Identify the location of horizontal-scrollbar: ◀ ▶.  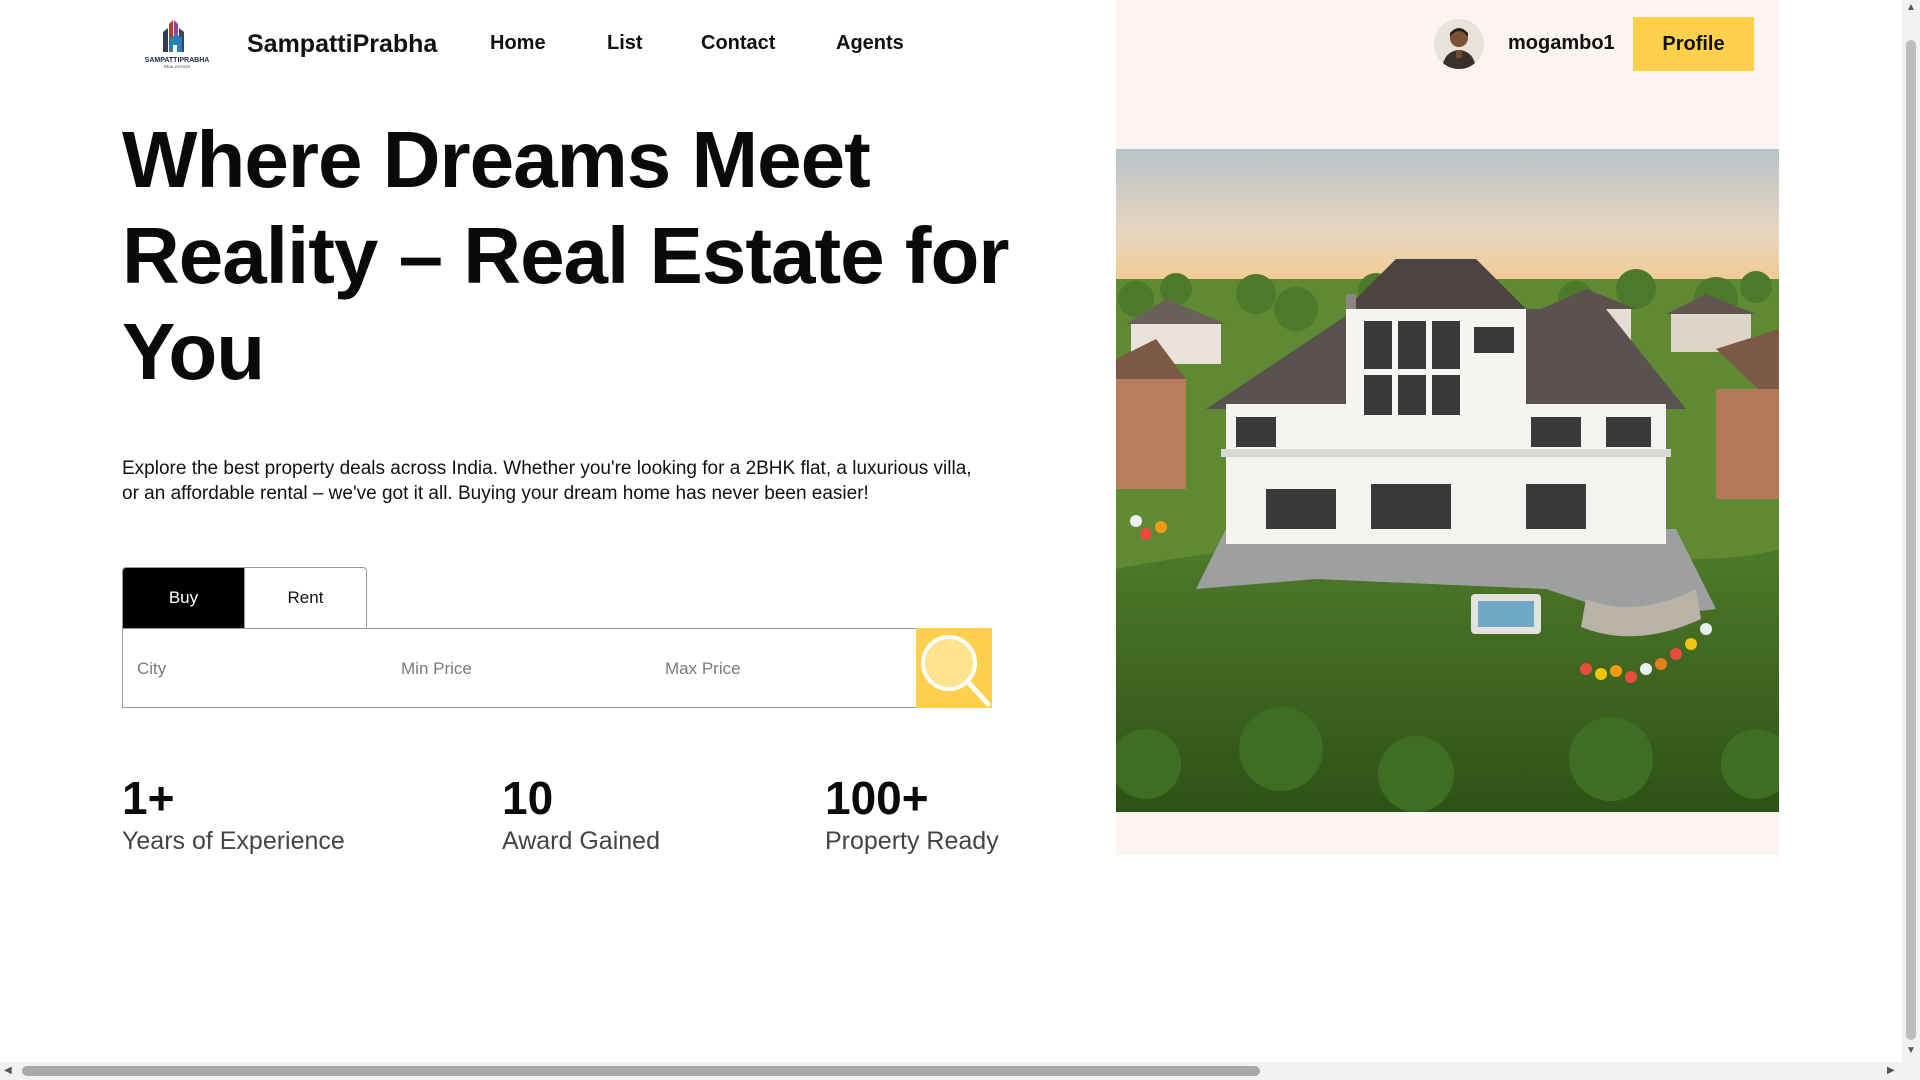
(960, 1071).